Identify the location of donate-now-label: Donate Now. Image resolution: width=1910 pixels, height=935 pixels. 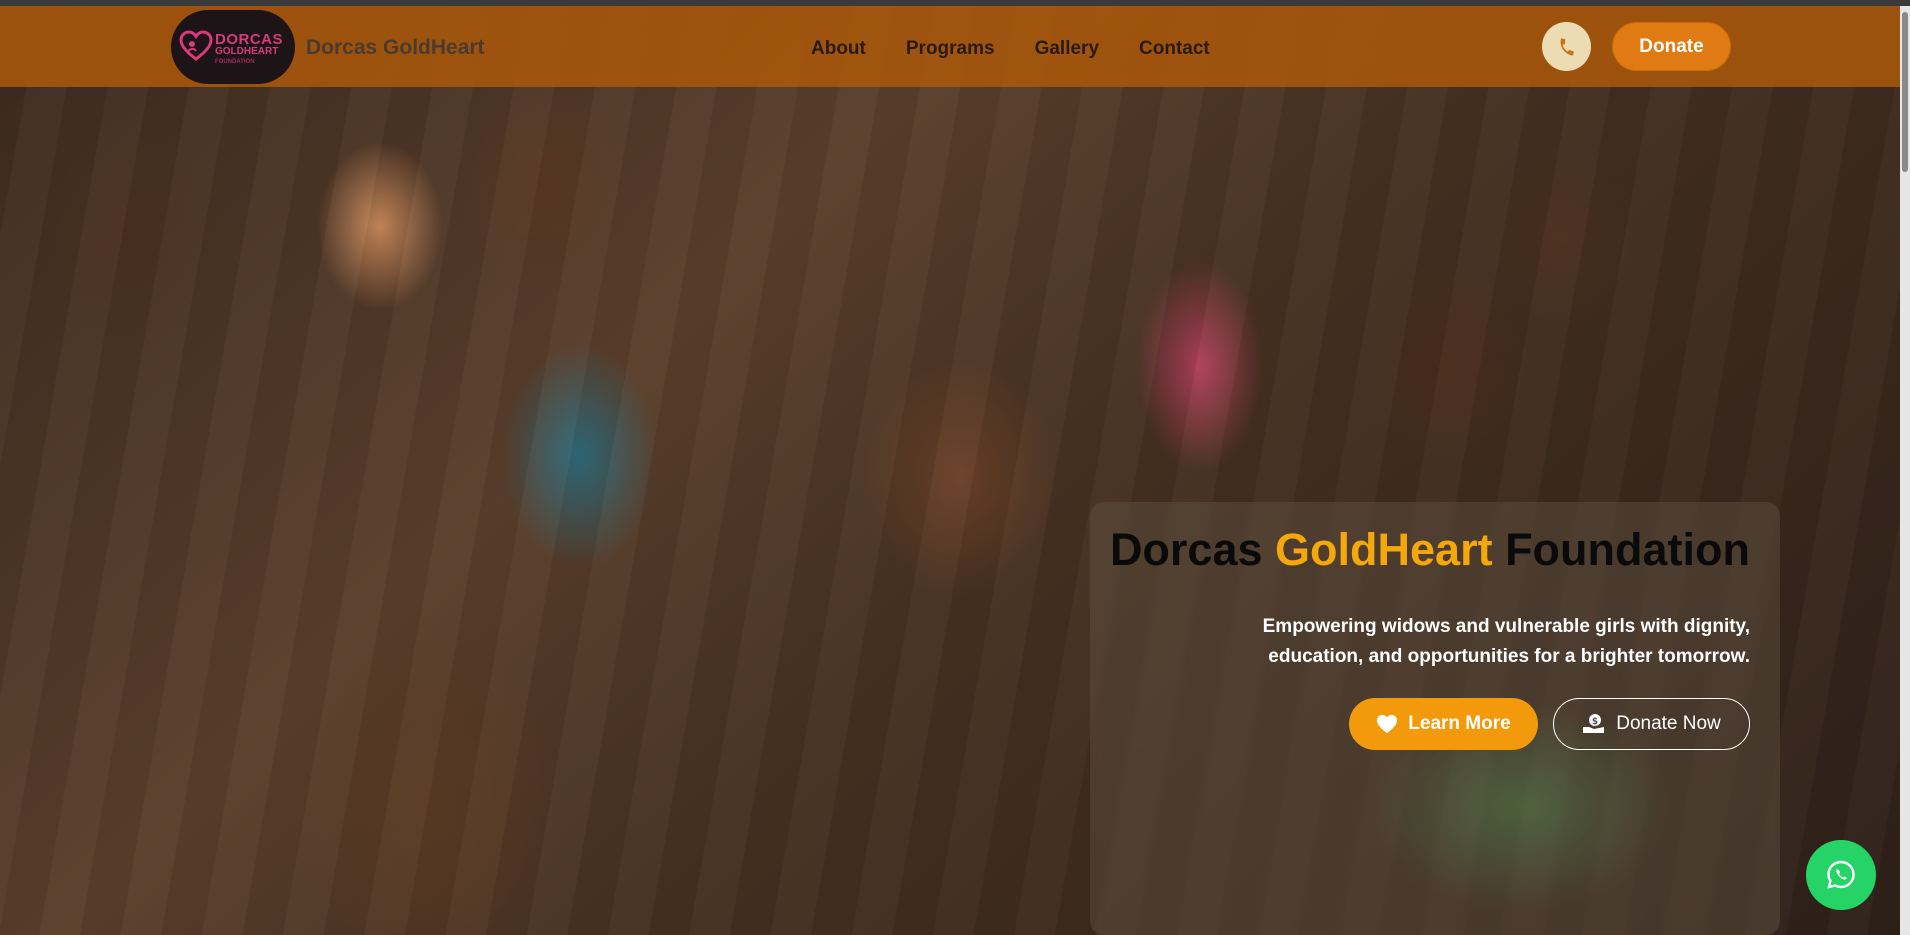
(1668, 723).